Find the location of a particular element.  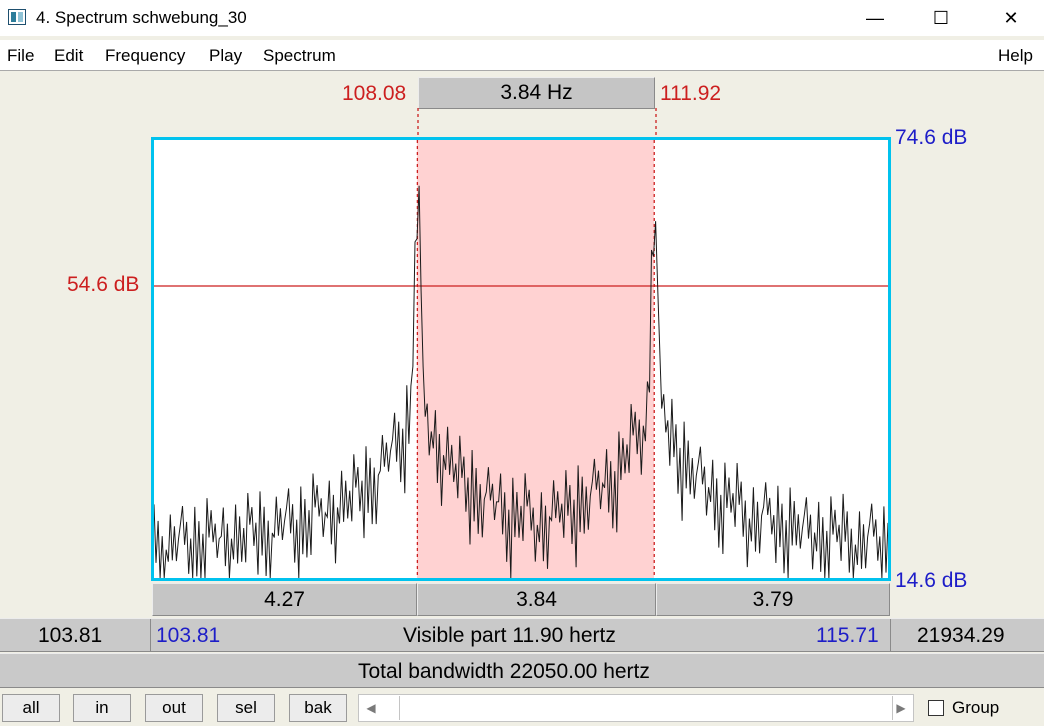

bottom-toolbar: all in out sel bak ◀ ▶ Group is located at coordinates (522, 708).